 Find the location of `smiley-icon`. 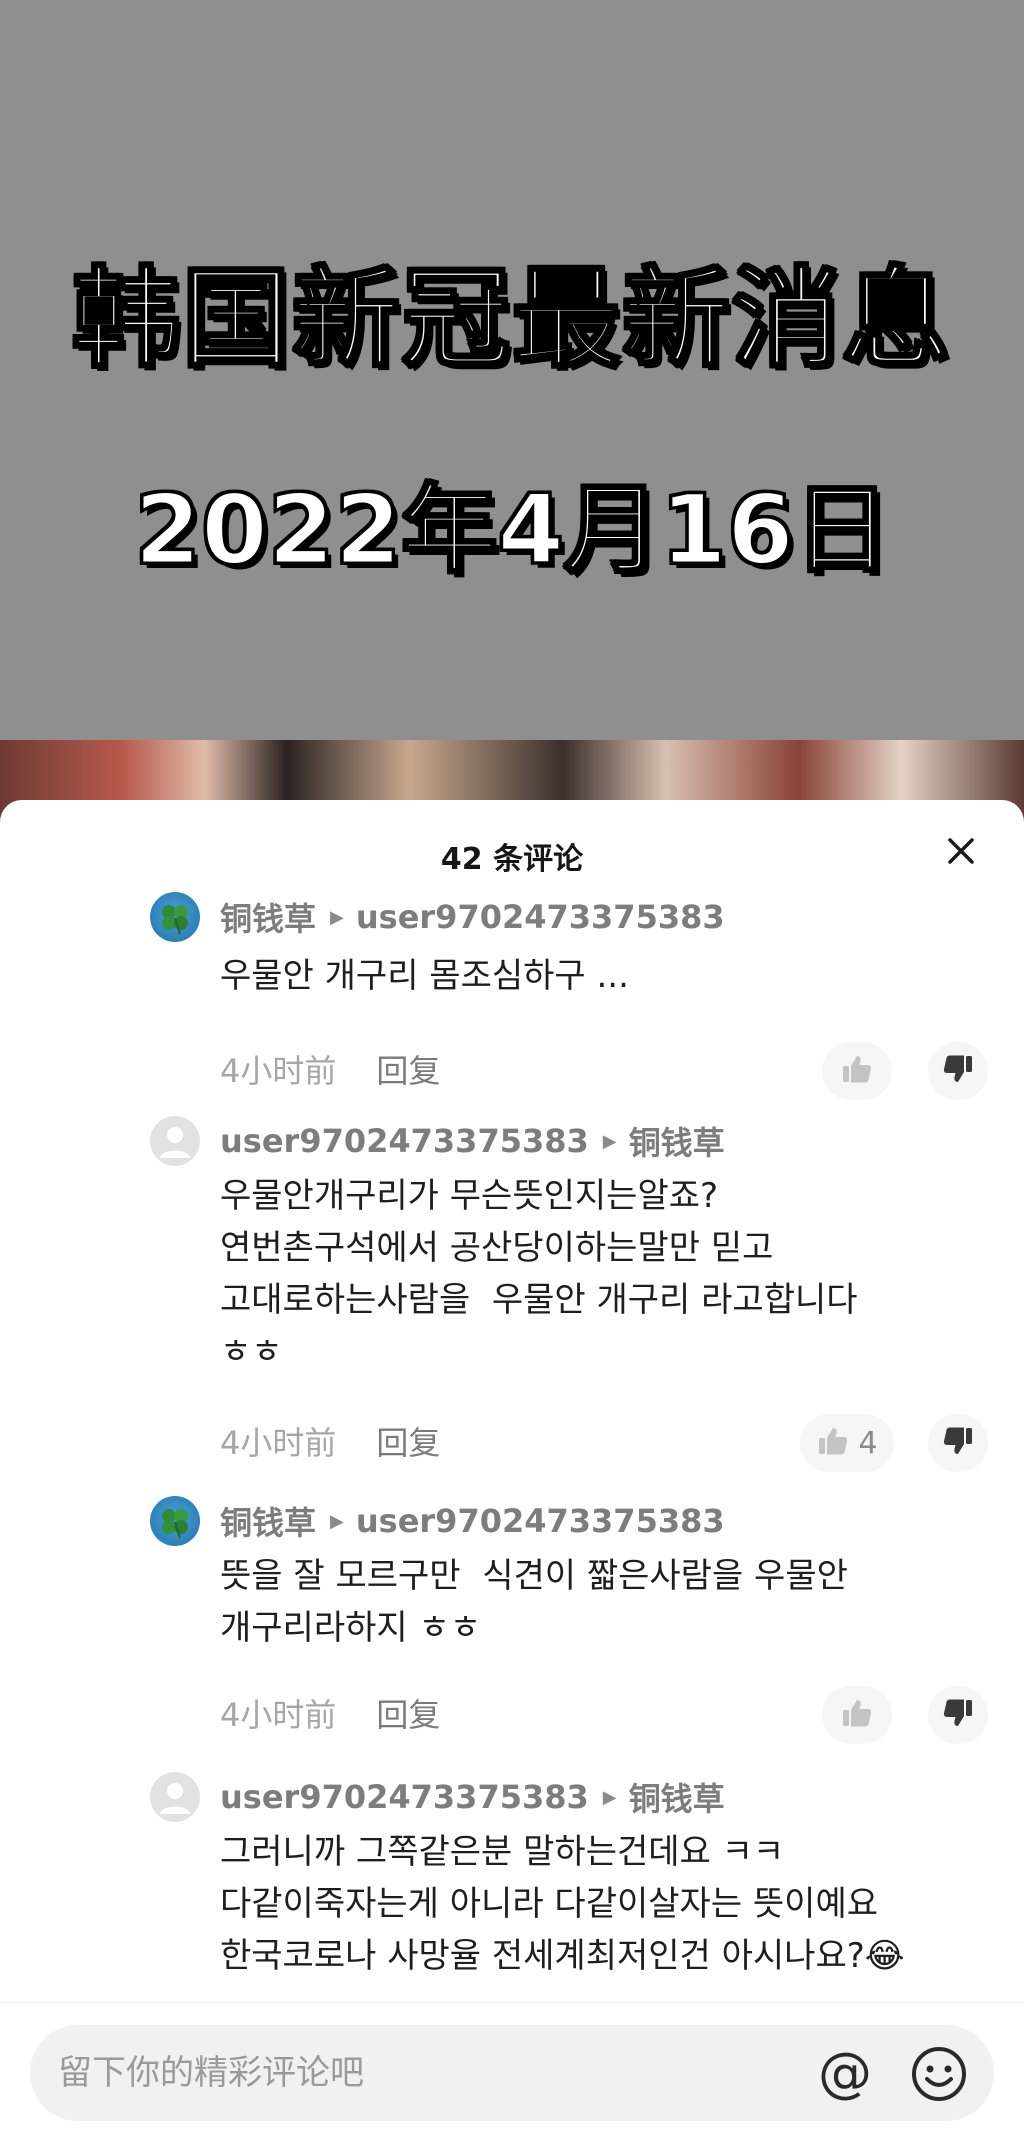

smiley-icon is located at coordinates (939, 2074).